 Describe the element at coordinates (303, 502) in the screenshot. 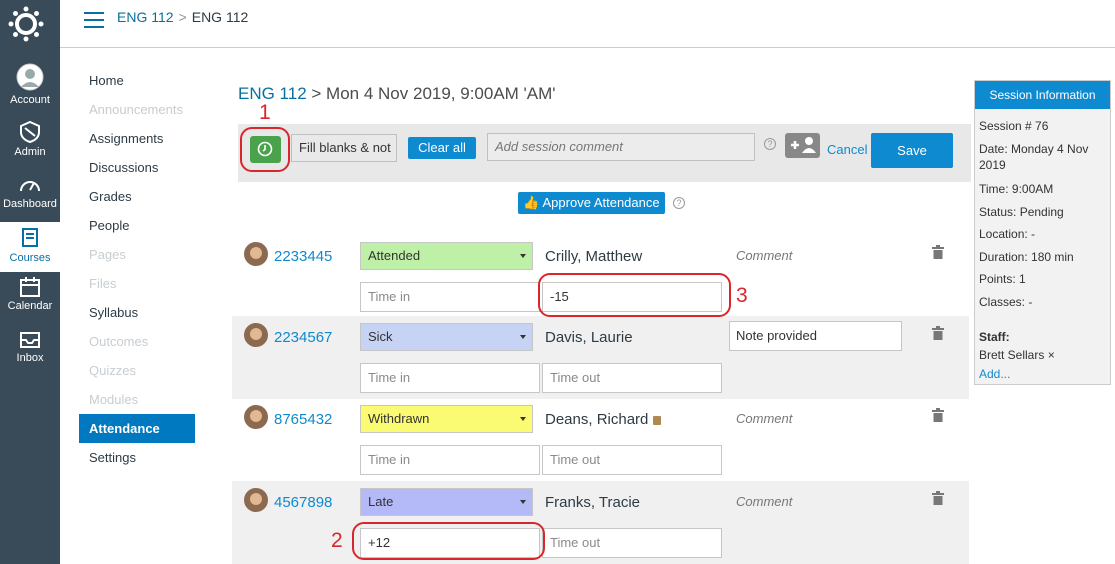

I see `student-id-link: 4567898` at that location.